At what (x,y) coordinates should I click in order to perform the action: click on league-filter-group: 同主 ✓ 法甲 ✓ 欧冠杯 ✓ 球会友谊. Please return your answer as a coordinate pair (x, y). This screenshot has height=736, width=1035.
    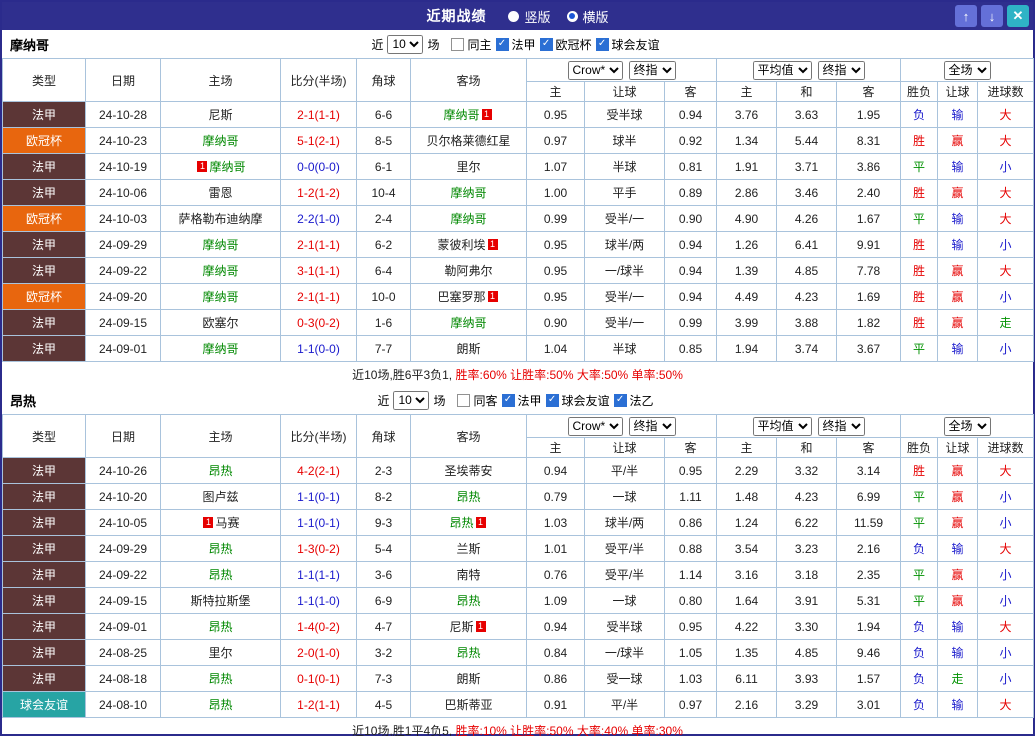
    Looking at the image, I should click on (557, 44).